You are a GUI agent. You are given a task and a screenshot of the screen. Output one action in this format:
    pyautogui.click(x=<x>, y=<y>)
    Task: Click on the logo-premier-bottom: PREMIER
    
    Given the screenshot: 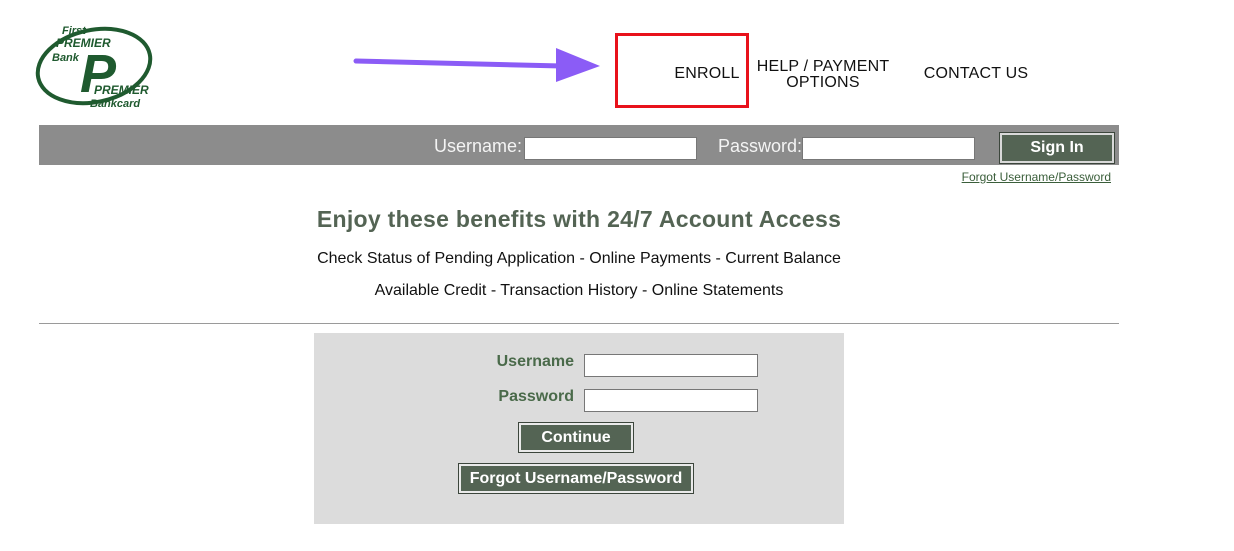 What is the action you would take?
    pyautogui.click(x=121, y=90)
    